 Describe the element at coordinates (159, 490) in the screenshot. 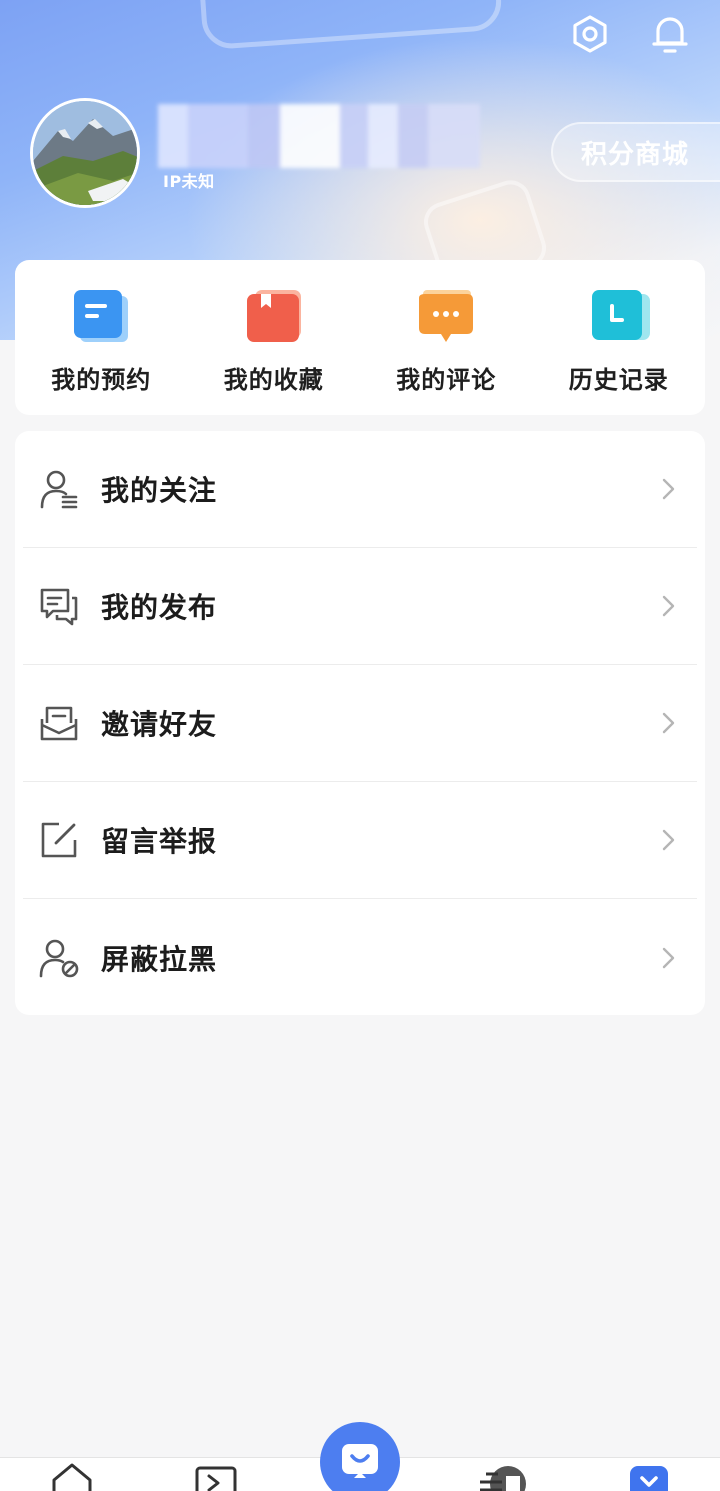

I see `menu-item-label: 我的关注` at that location.